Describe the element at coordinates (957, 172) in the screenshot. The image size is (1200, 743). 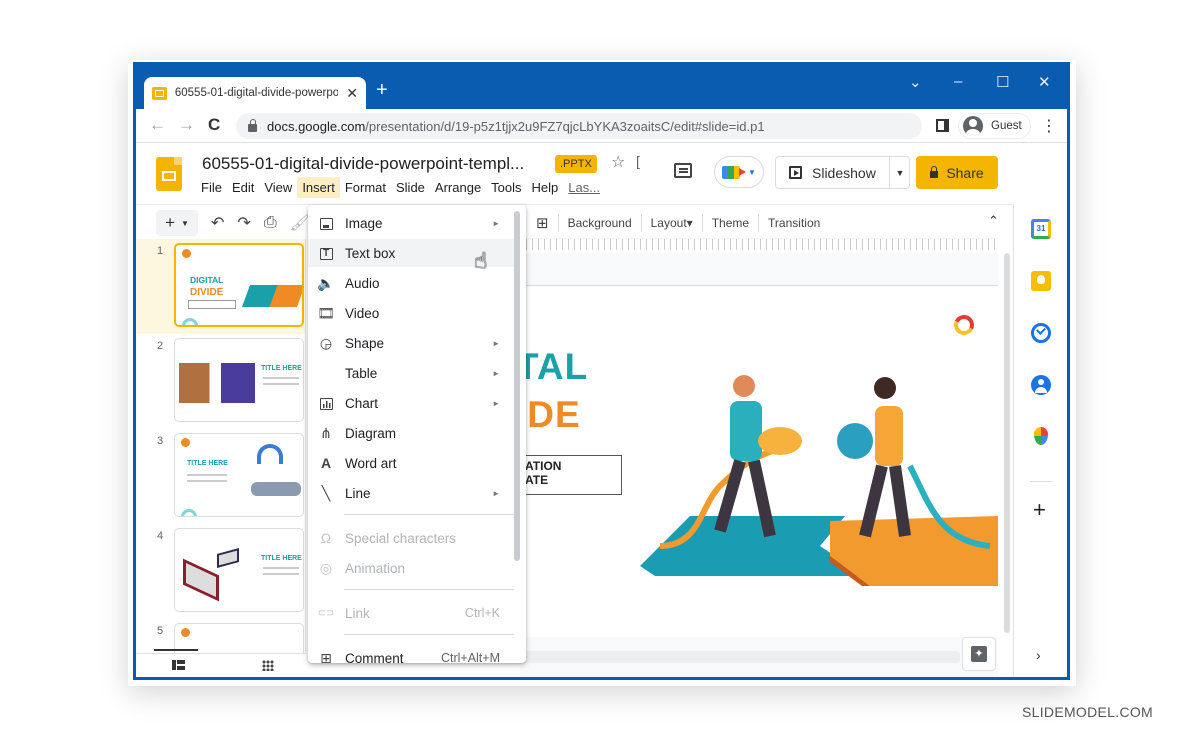
I see `share-button: Share` at that location.